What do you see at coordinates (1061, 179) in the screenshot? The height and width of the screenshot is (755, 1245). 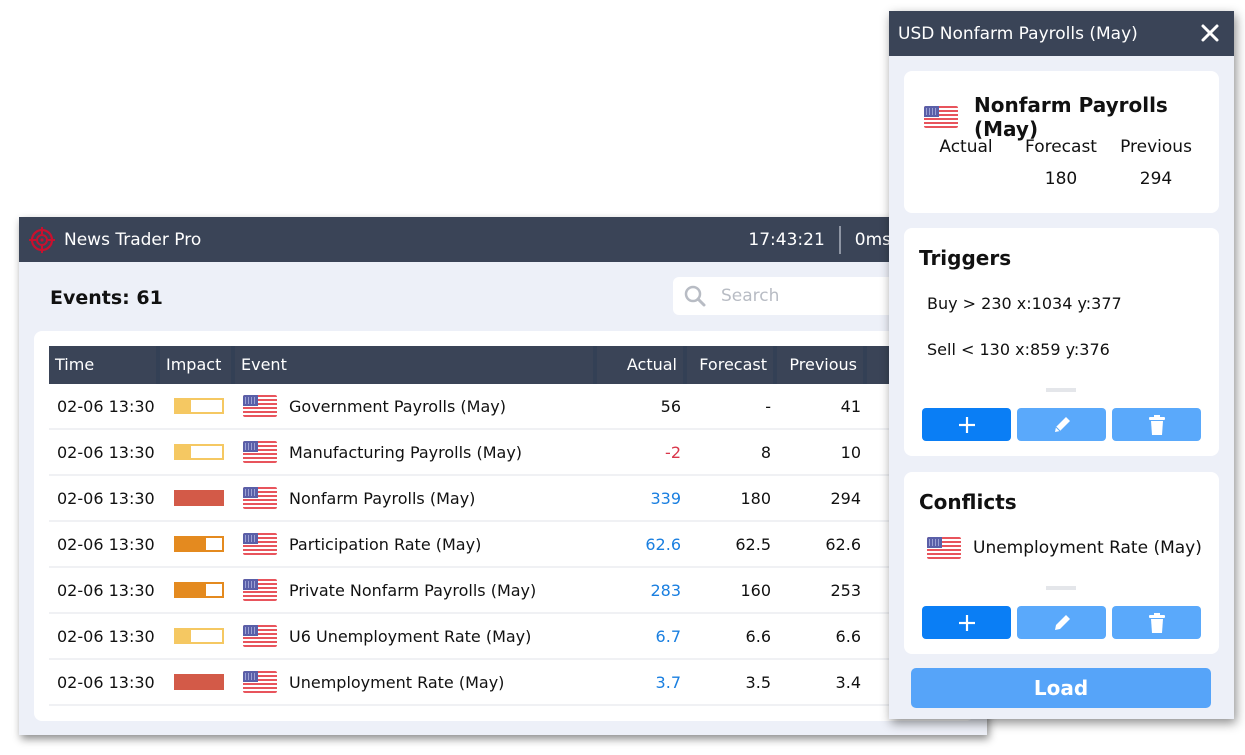 I see `summary-forecast-value: 180` at bounding box center [1061, 179].